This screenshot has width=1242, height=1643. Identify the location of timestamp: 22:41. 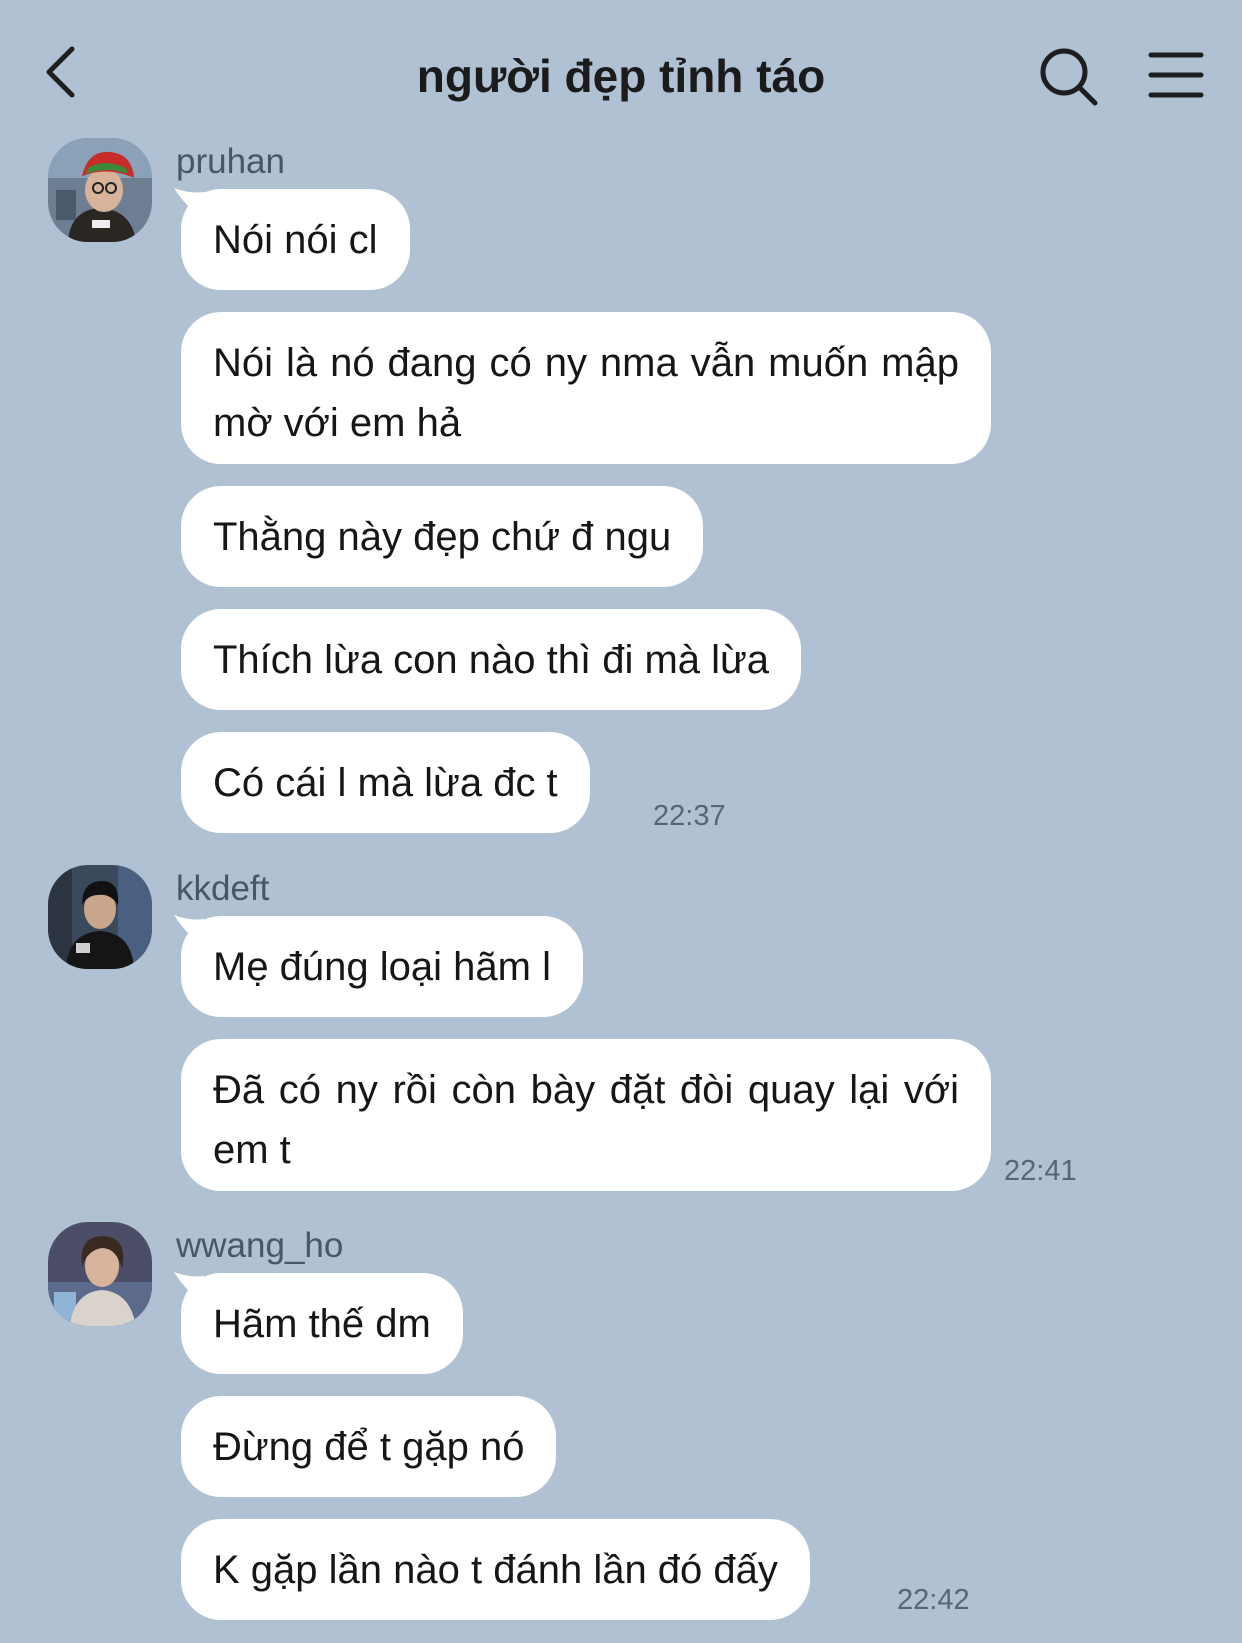
(1040, 1171).